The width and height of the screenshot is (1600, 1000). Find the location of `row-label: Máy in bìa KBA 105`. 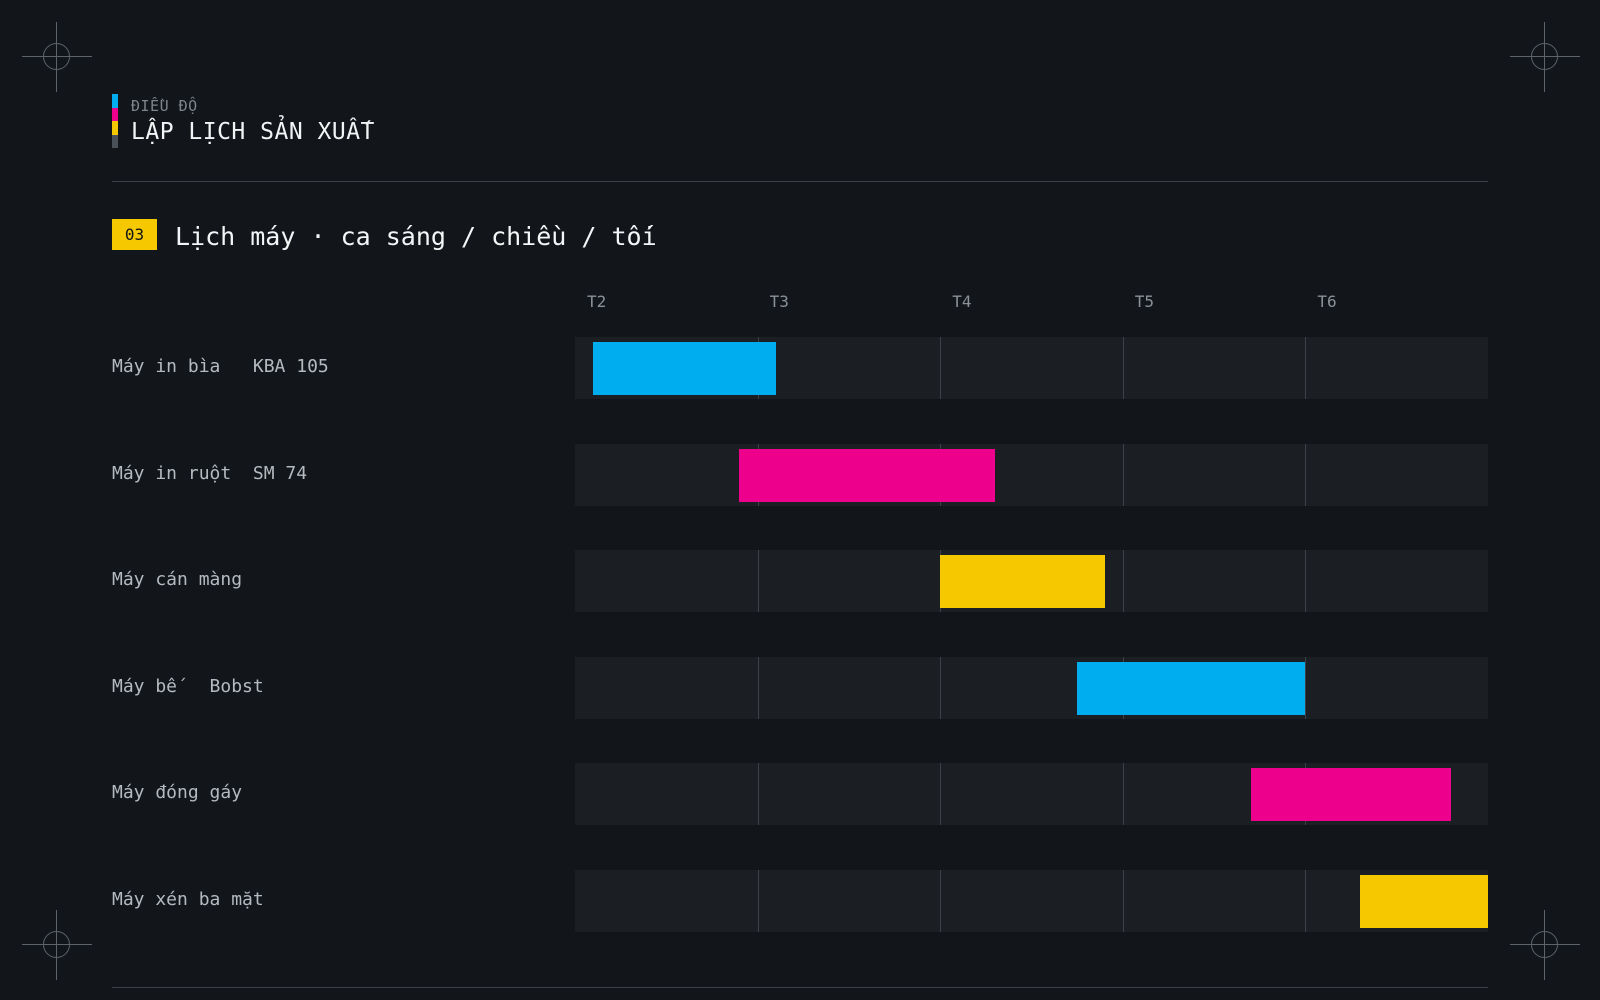

row-label: Máy in bìa KBA 105 is located at coordinates (220, 366).